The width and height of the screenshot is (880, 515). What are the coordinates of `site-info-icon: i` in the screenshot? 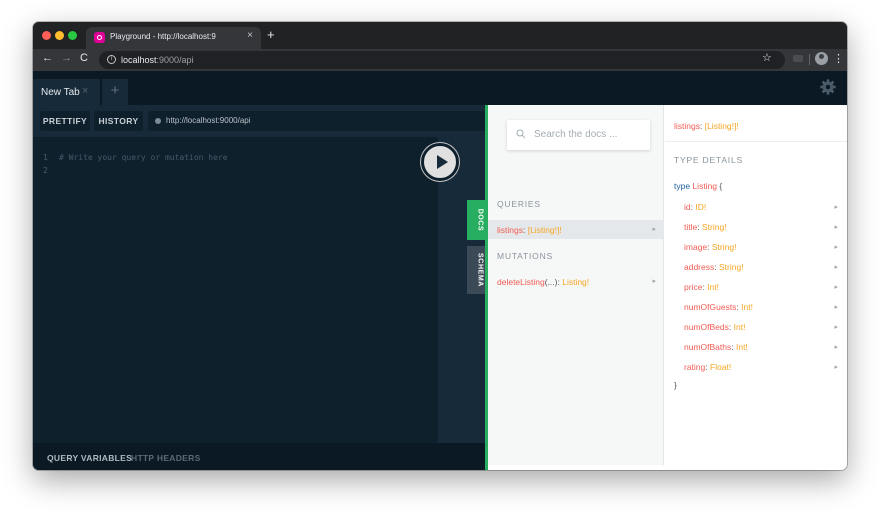 It's located at (111, 59).